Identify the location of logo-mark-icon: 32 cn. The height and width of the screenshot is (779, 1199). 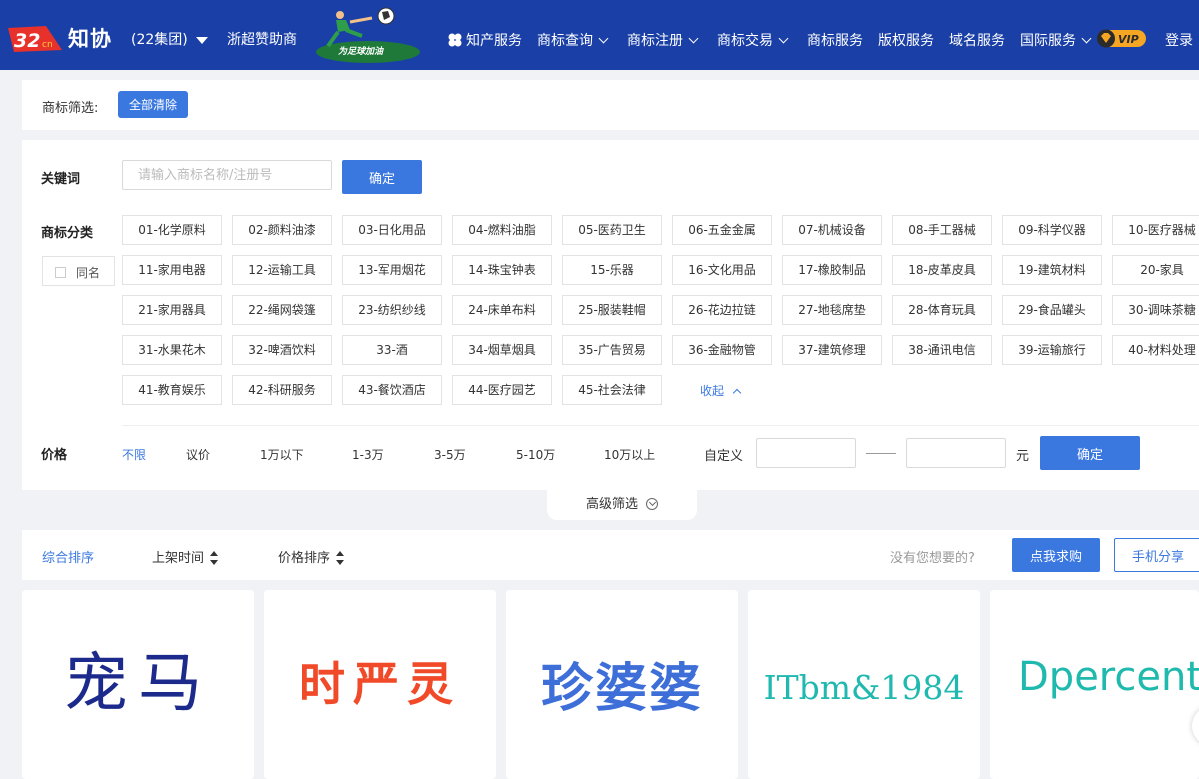
(35, 39).